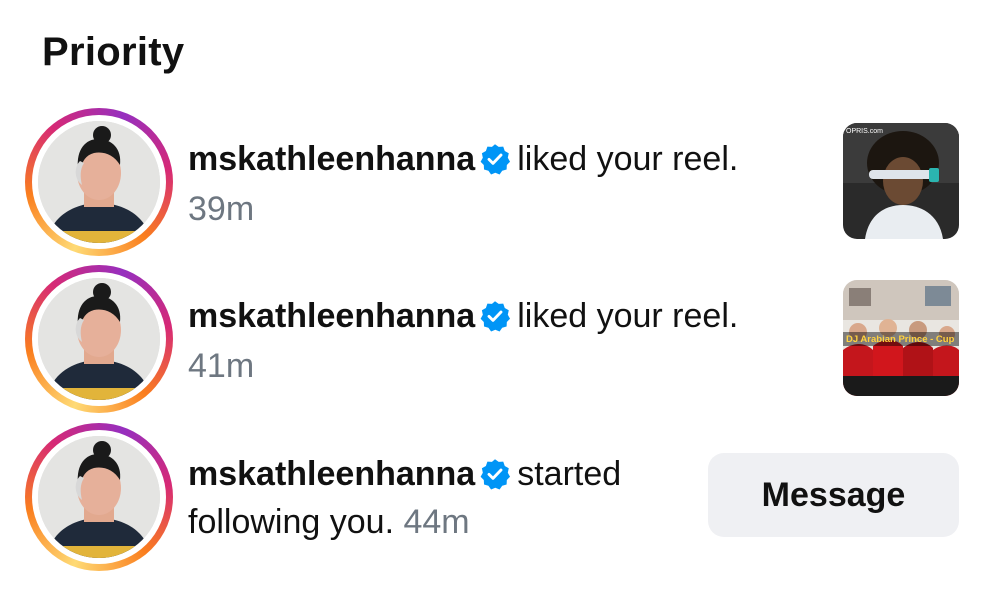  I want to click on reel-thumbnail: OPRIS.com, so click(901, 181).